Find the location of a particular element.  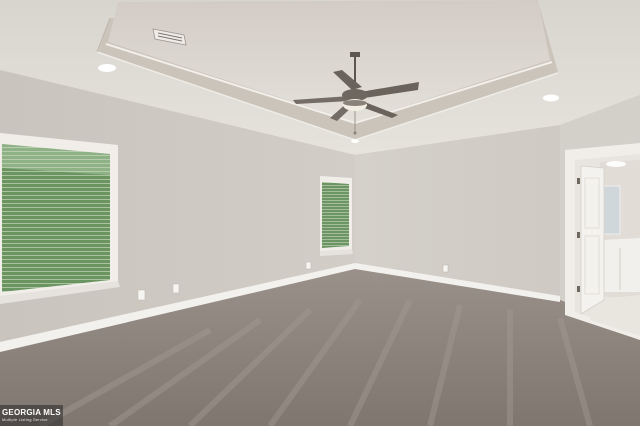

recessed-light-left is located at coordinates (107, 68).